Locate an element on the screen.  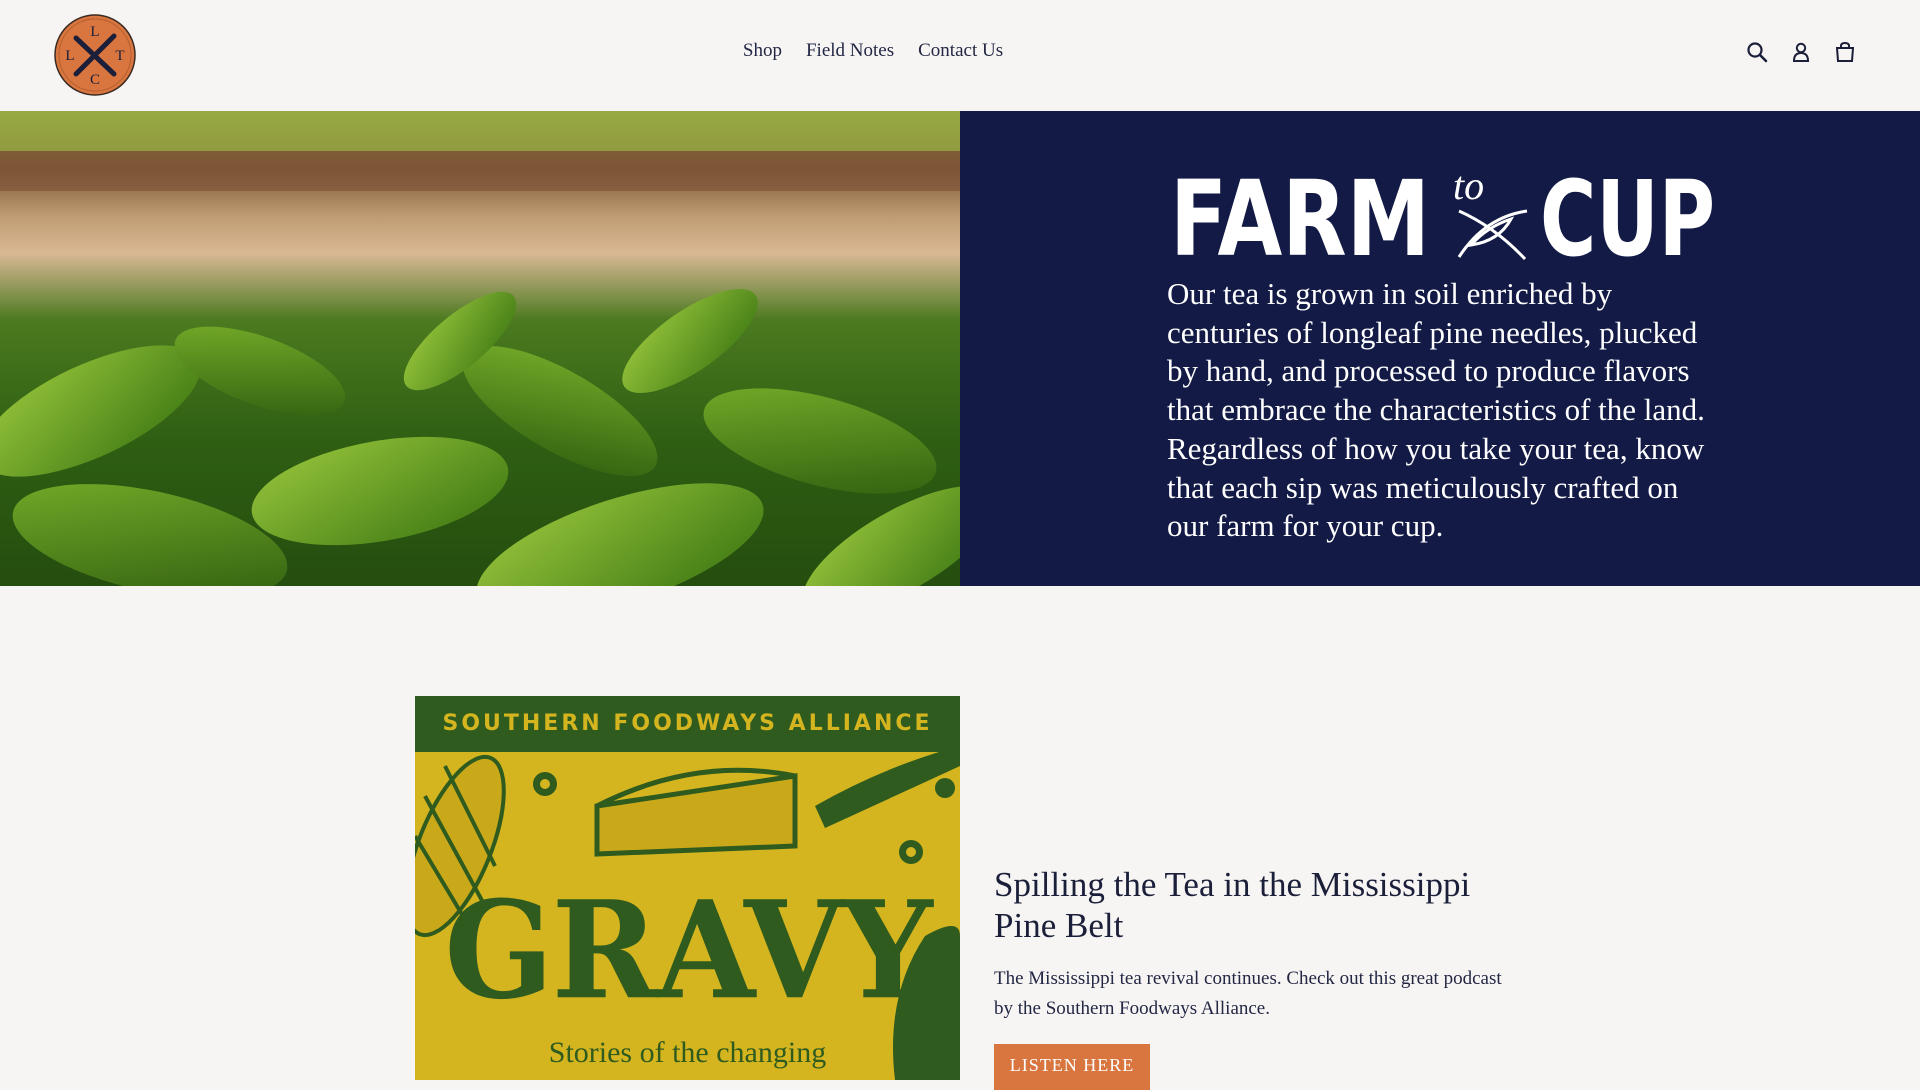
header-icons is located at coordinates (1801, 52).